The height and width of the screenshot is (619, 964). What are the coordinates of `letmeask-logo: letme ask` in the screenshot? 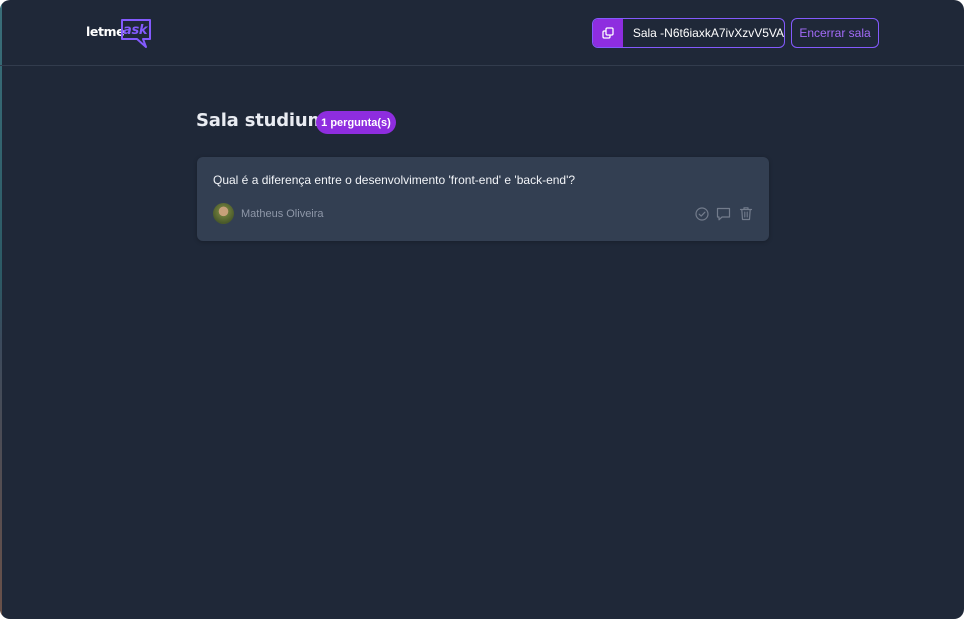 It's located at (121, 33).